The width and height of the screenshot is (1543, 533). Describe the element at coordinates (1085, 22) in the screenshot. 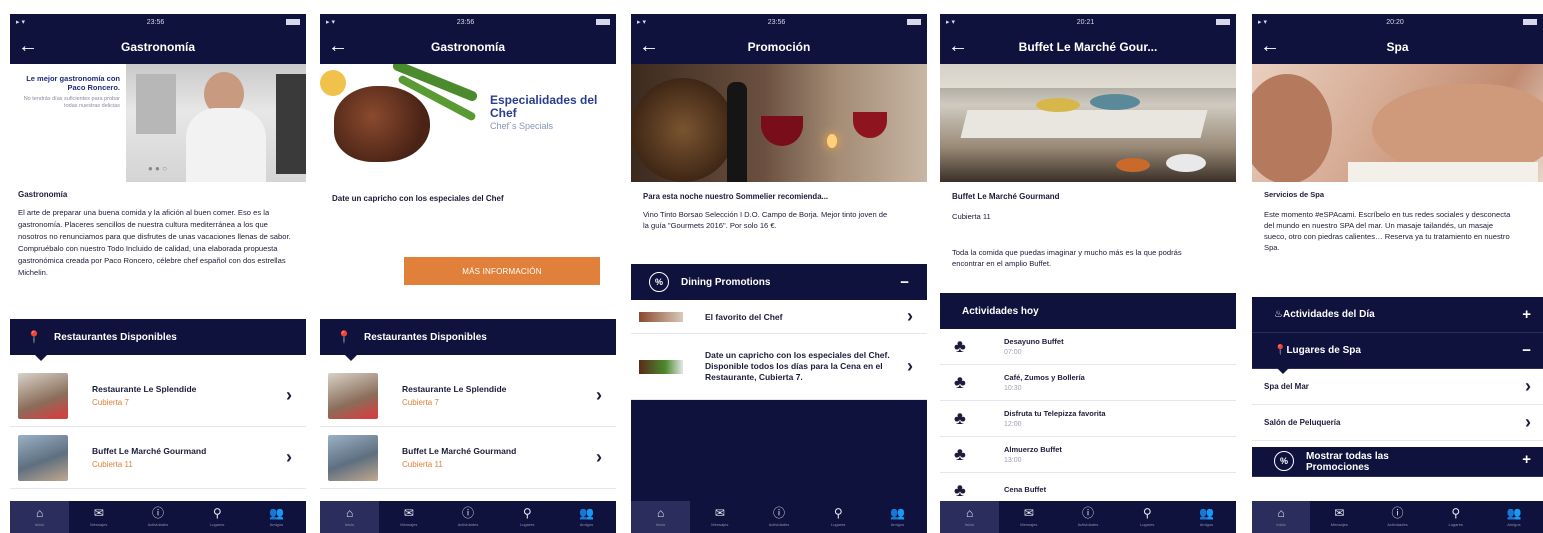

I see `status-time: 20:21` at that location.